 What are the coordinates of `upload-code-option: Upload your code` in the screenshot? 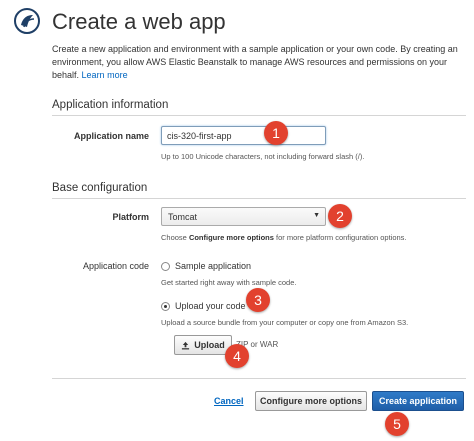 It's located at (203, 306).